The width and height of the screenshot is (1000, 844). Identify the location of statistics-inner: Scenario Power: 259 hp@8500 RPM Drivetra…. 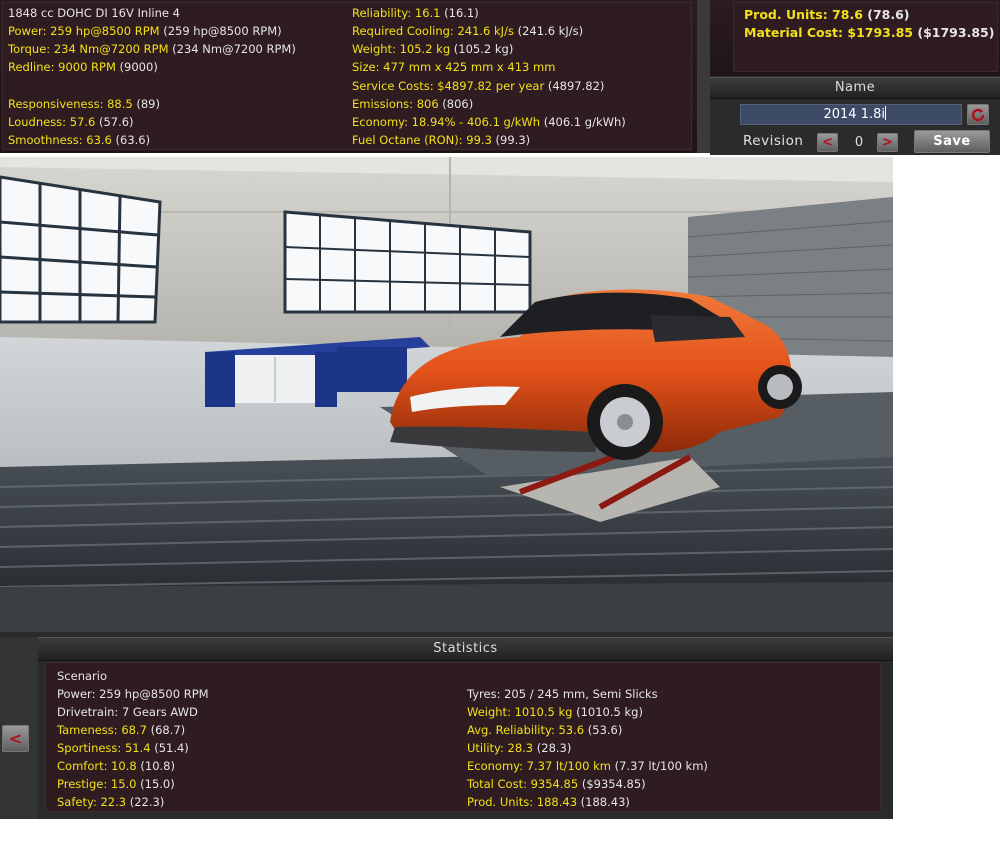
(463, 737).